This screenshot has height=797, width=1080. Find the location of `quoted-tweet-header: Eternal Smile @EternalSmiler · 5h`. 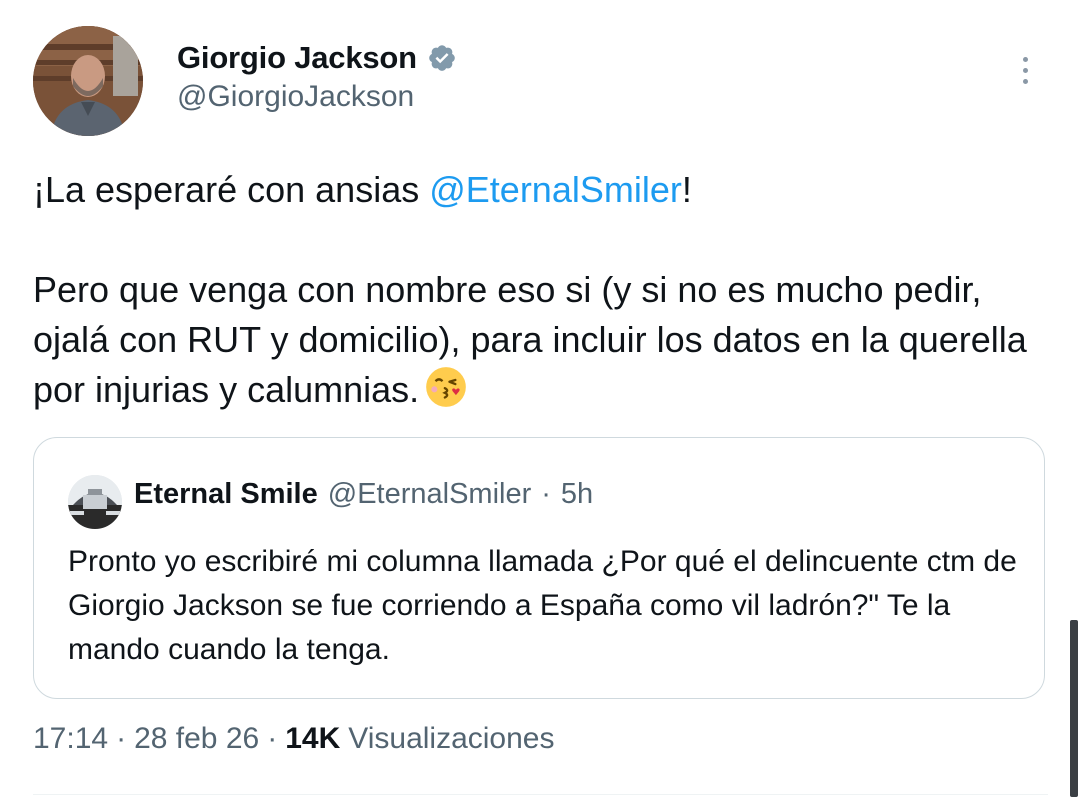

quoted-tweet-header: Eternal Smile @EternalSmiler · 5h is located at coordinates (363, 494).